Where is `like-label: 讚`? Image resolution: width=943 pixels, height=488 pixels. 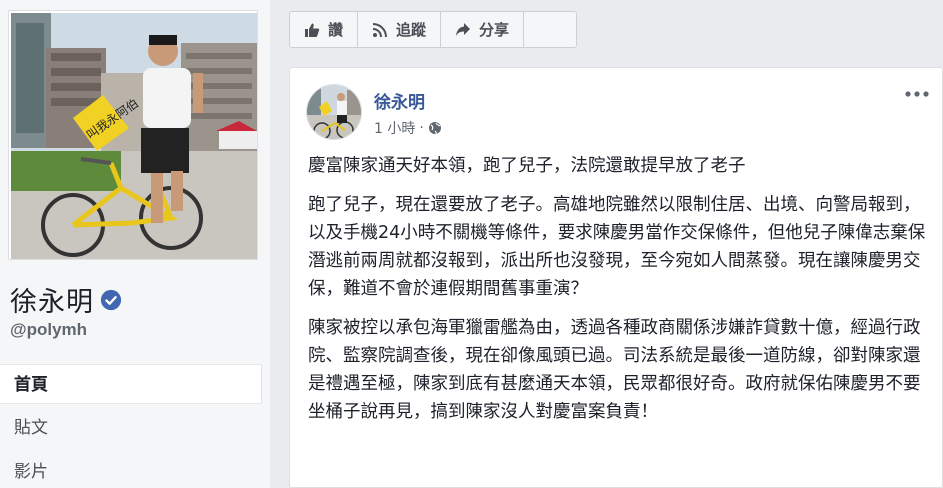
like-label: 讚 is located at coordinates (336, 30).